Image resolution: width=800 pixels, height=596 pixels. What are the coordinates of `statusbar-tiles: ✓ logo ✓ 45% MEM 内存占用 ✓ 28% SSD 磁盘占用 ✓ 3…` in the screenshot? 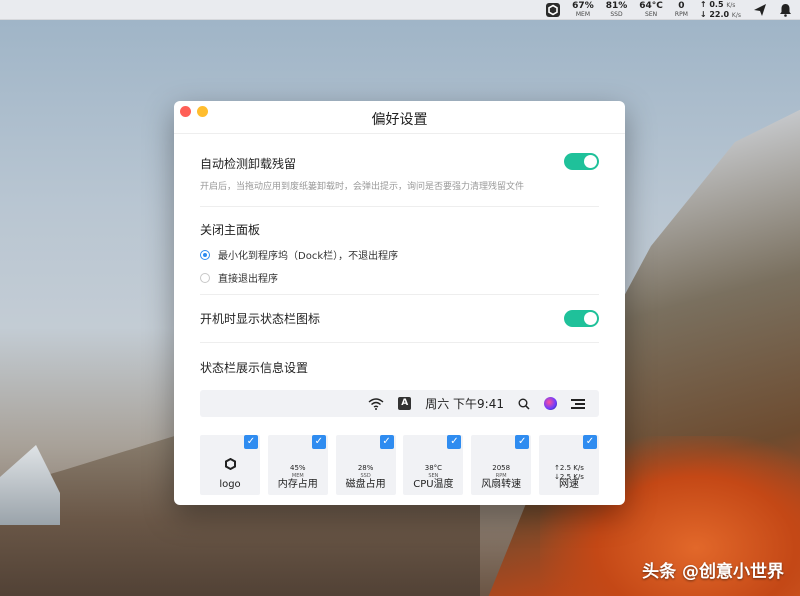 It's located at (399, 465).